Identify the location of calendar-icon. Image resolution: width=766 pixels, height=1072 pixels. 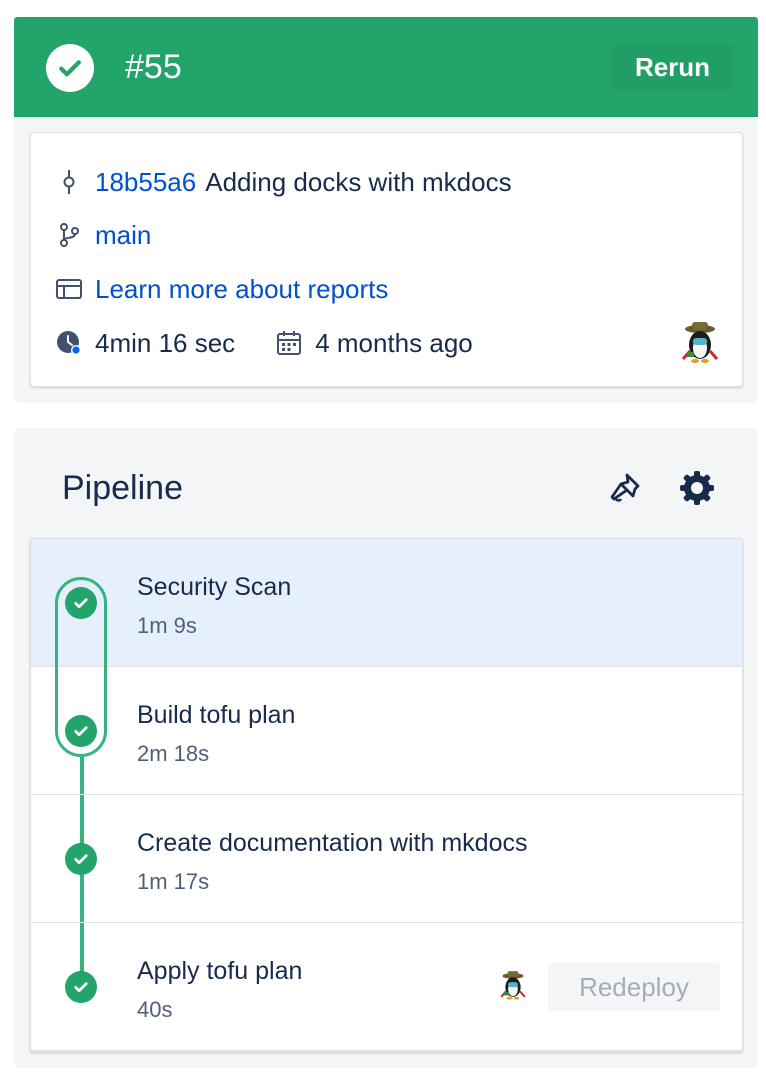
(289, 343).